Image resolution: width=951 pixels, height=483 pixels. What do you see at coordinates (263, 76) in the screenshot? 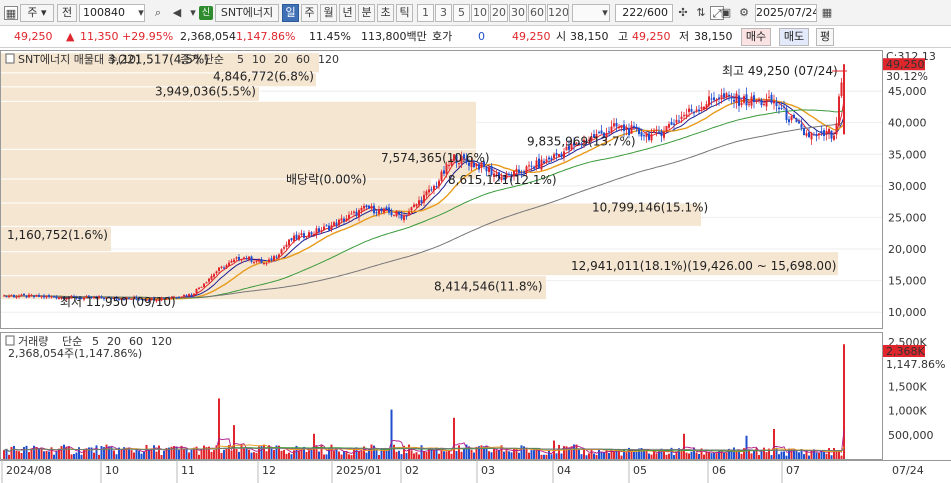
I see `volume-profile-label: 4,846,772(6.8%)` at bounding box center [263, 76].